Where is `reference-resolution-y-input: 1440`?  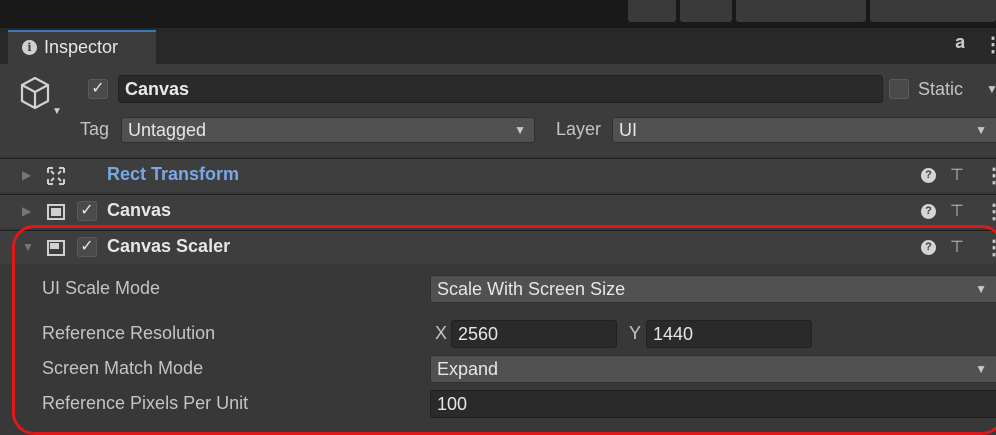 reference-resolution-y-input: 1440 is located at coordinates (729, 334).